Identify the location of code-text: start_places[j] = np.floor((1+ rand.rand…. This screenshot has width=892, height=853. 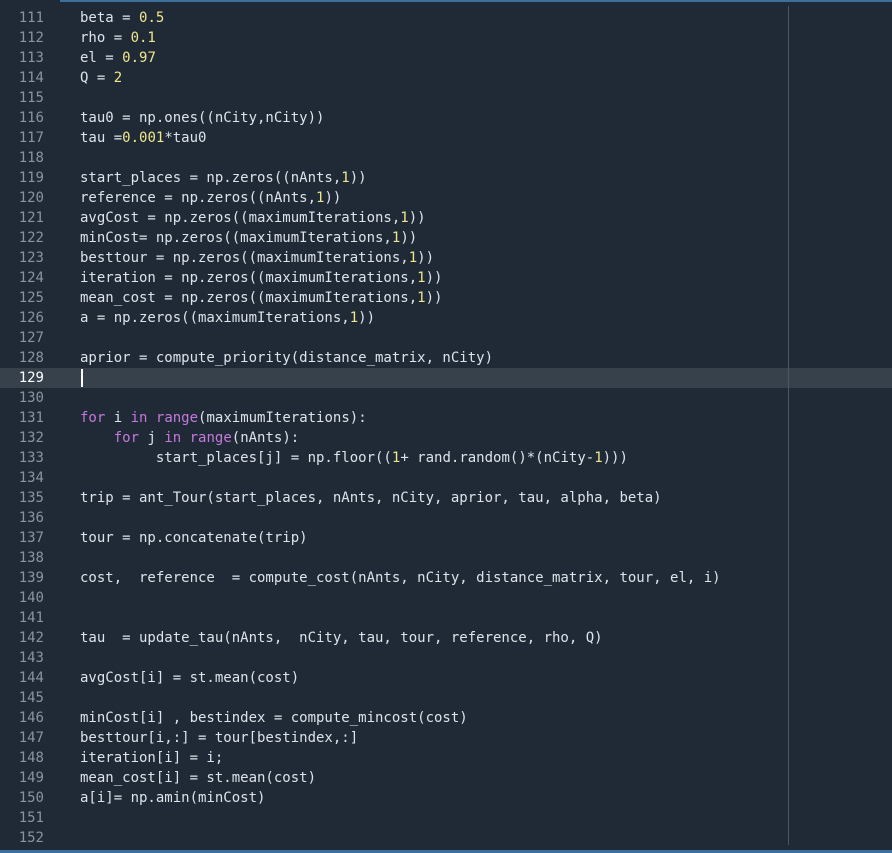
(354, 458).